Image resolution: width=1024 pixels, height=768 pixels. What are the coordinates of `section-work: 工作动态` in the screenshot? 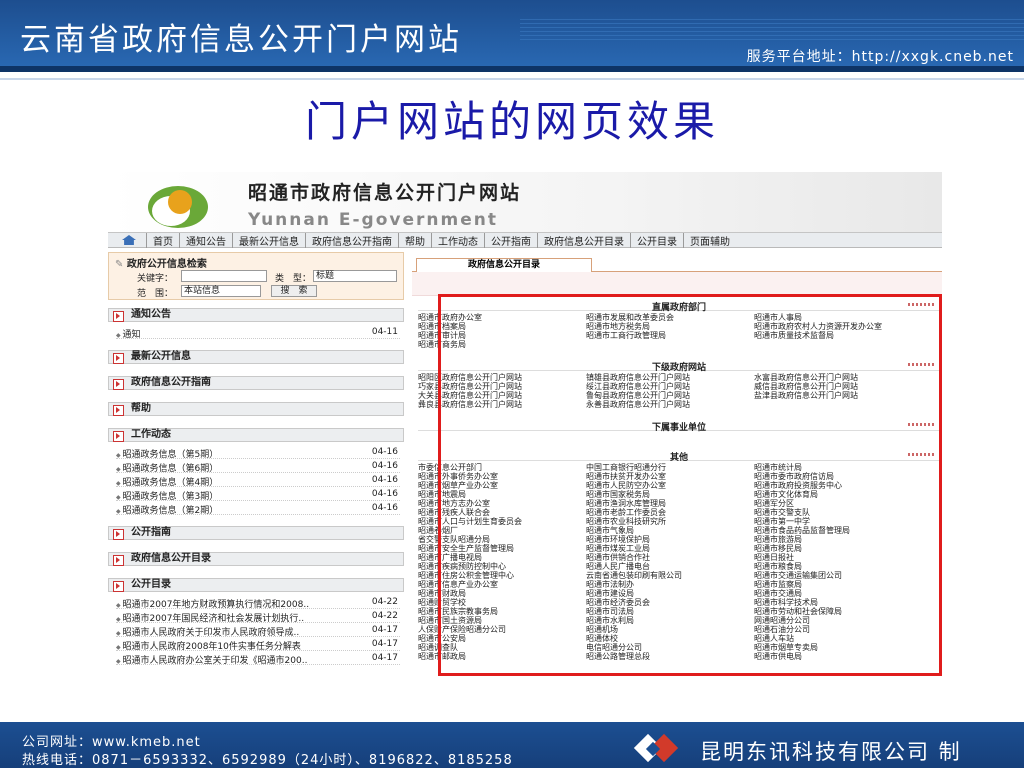 It's located at (256, 435).